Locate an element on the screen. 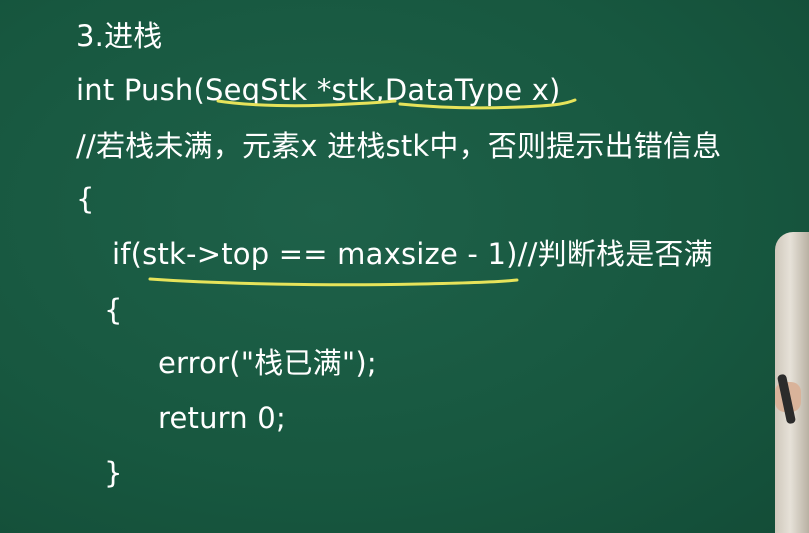  code-line-open-brace: { is located at coordinates (85, 199).